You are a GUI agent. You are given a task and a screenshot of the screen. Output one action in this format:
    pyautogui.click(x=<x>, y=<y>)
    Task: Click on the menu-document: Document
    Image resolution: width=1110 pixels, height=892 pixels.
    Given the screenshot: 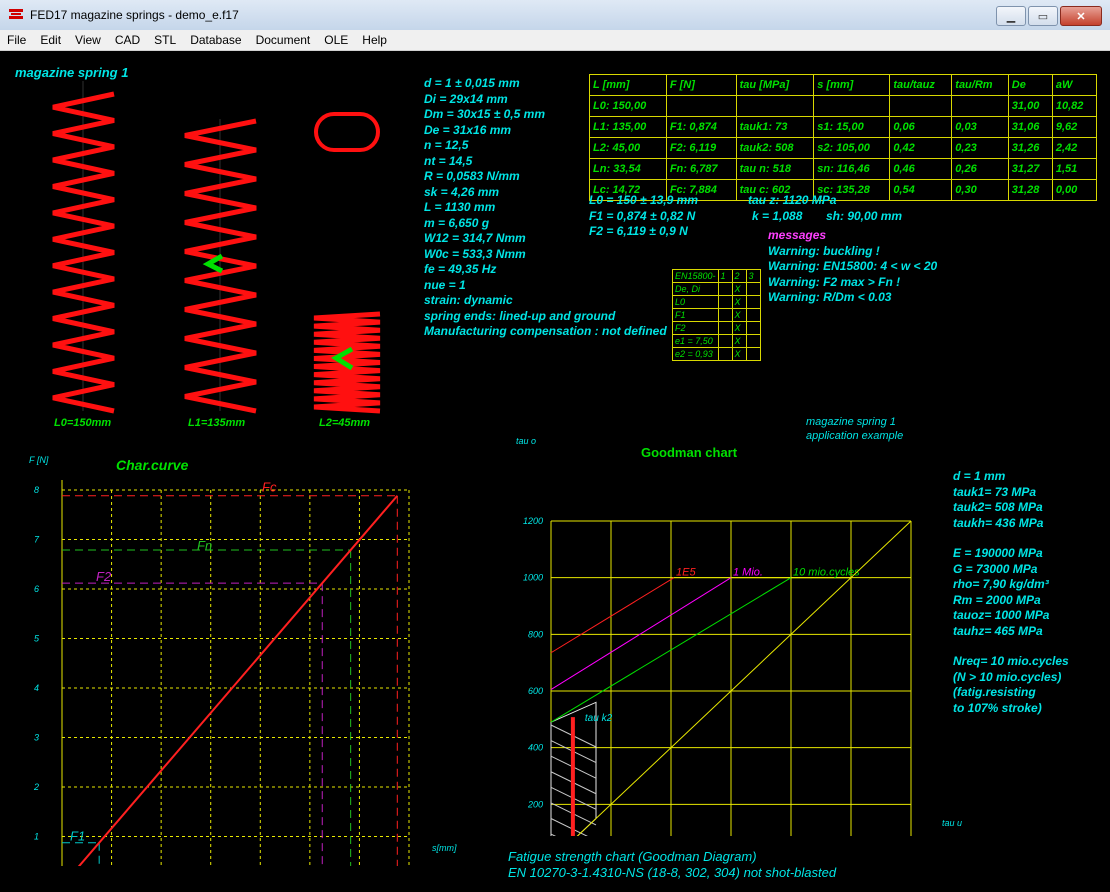 What is the action you would take?
    pyautogui.click(x=283, y=40)
    